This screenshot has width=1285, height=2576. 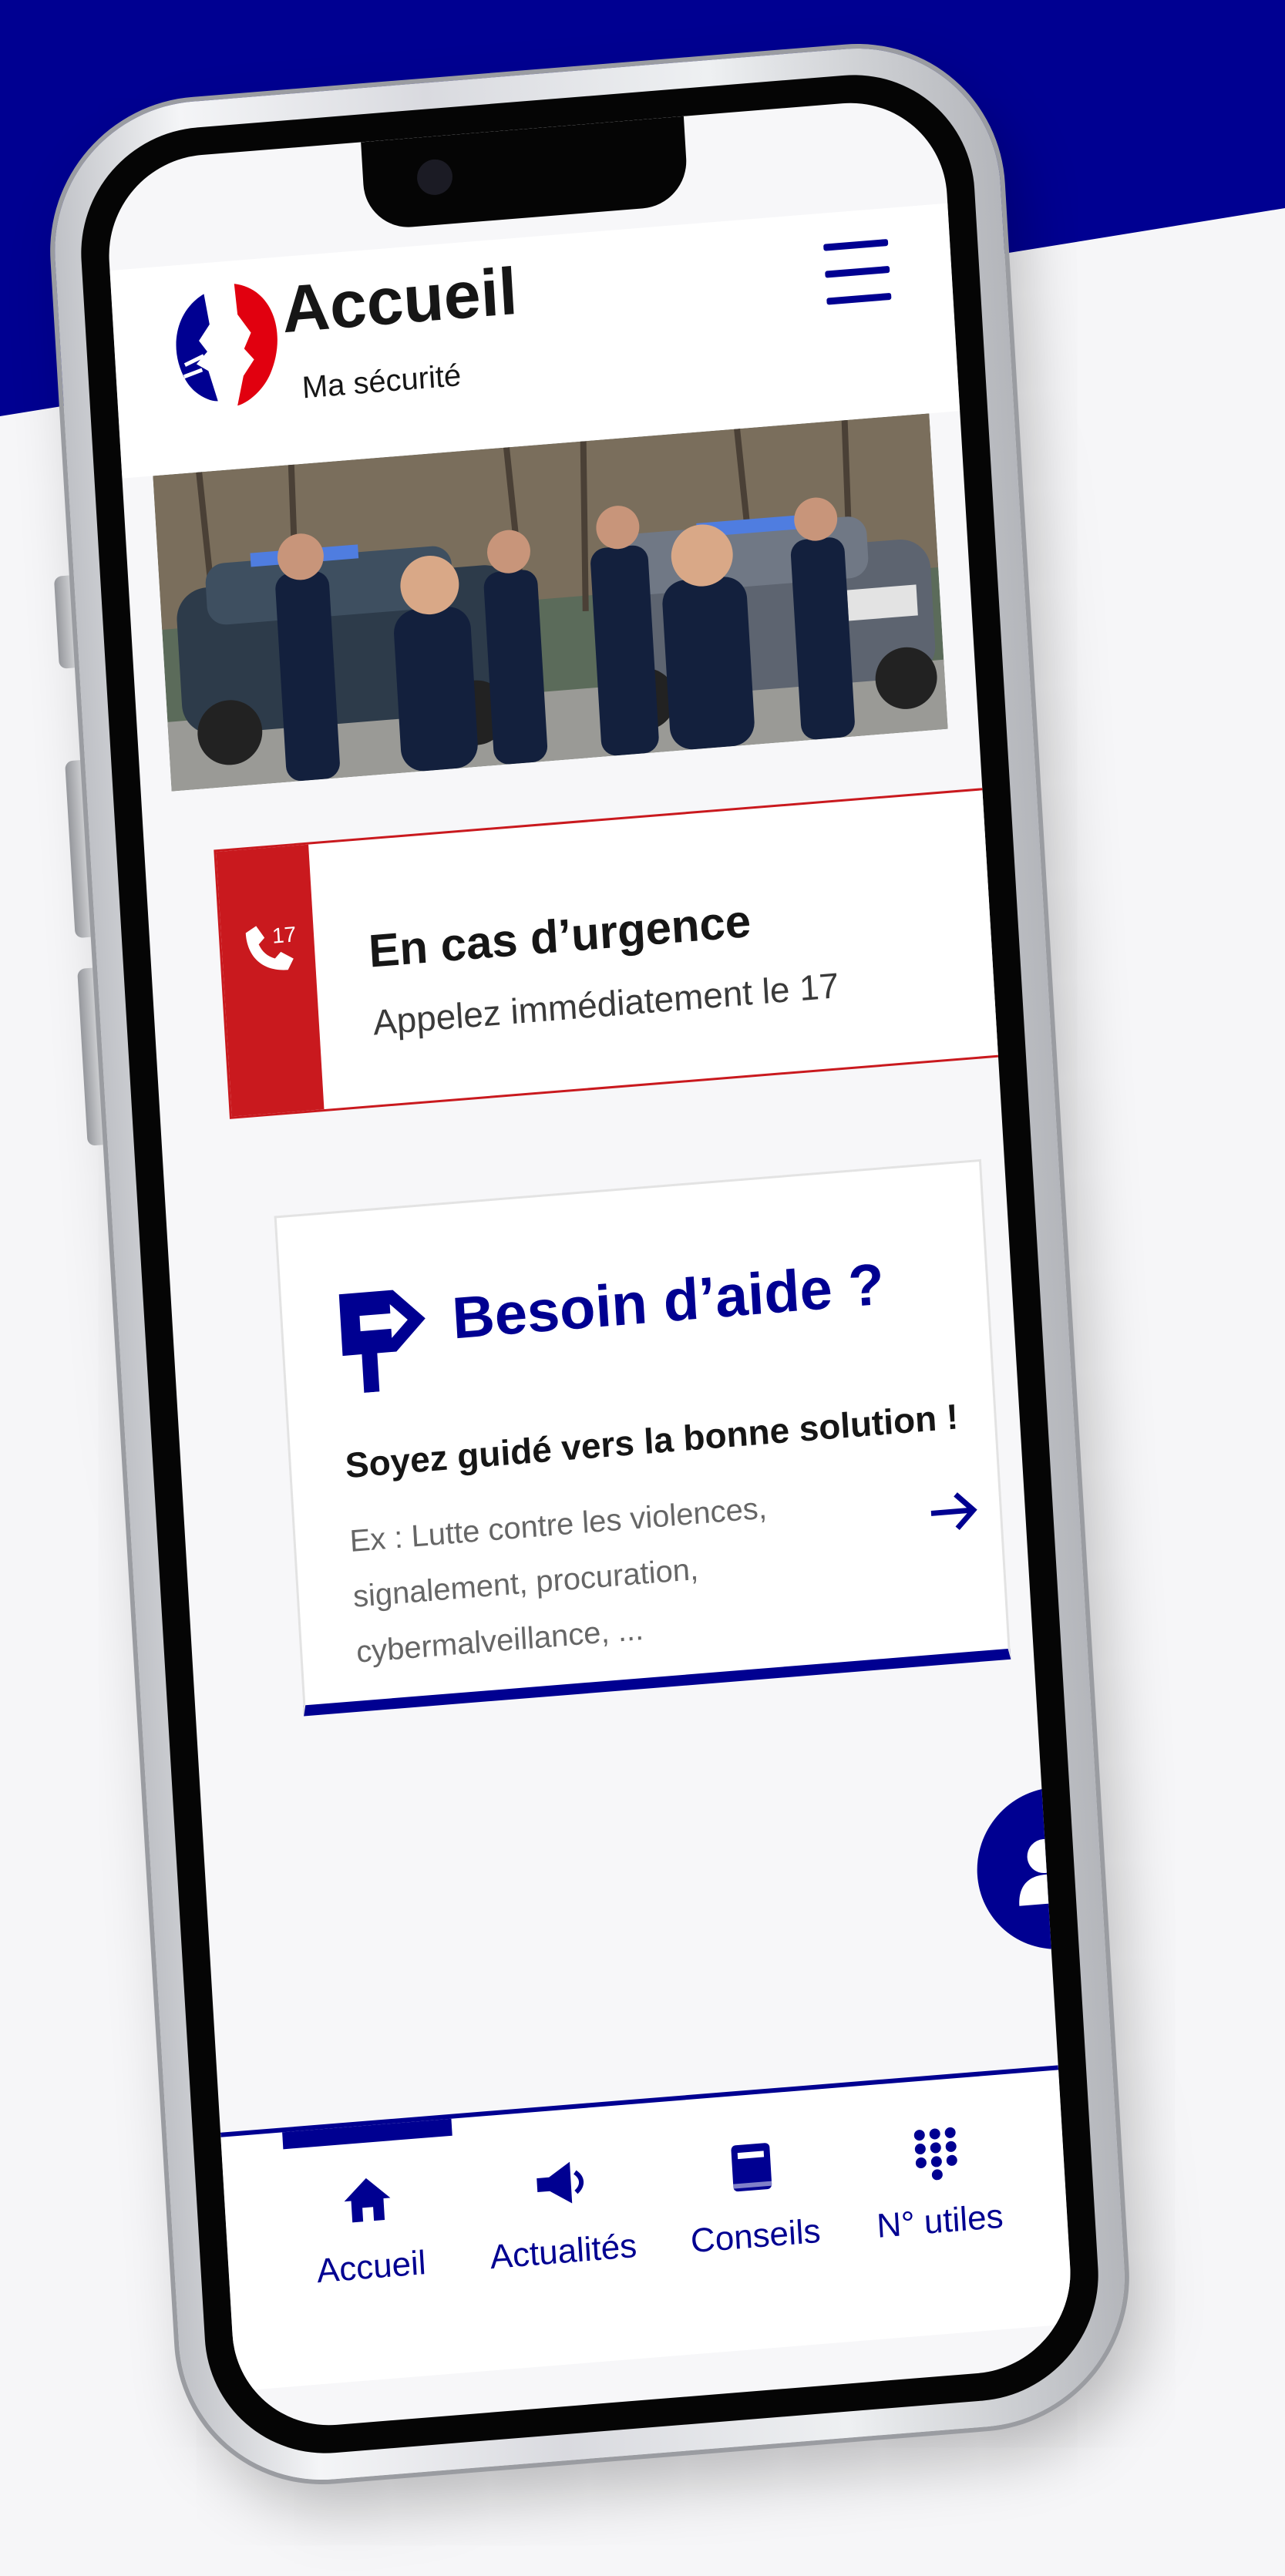 I want to click on phone-icon: 17, so click(x=271, y=946).